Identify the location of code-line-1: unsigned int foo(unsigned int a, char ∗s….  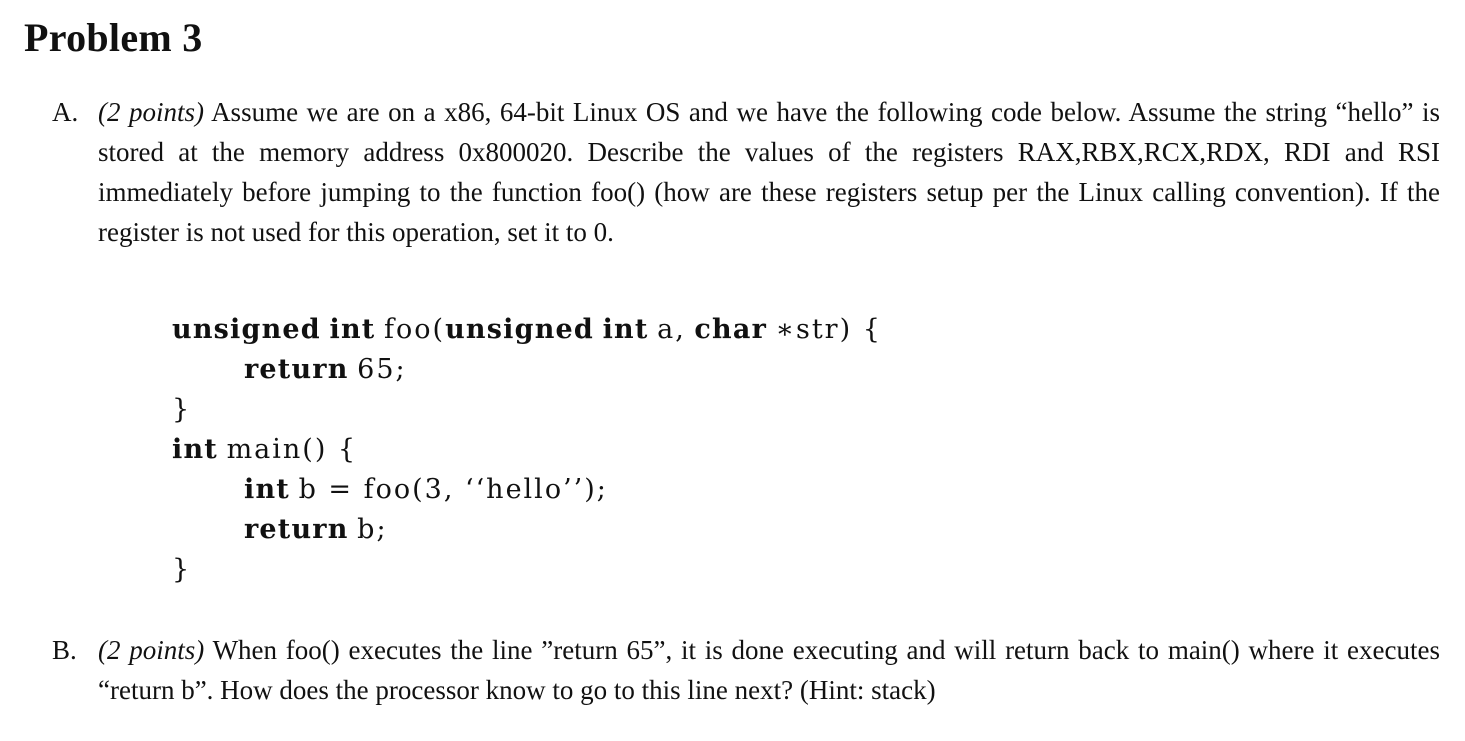
(527, 329).